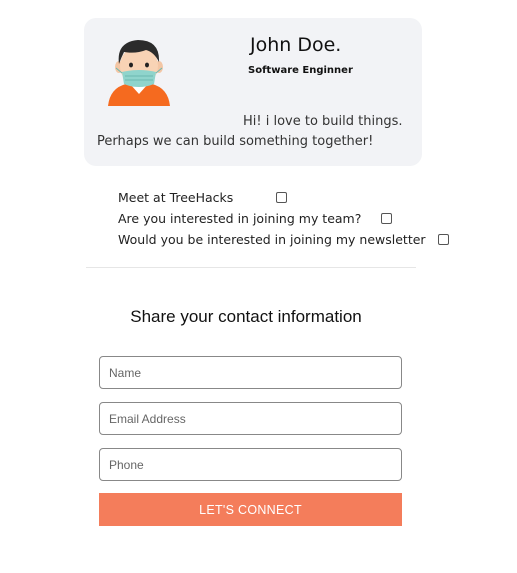 This screenshot has height=573, width=517. I want to click on profile-bio-line-2: Perhaps we can build something together!, so click(235, 141).